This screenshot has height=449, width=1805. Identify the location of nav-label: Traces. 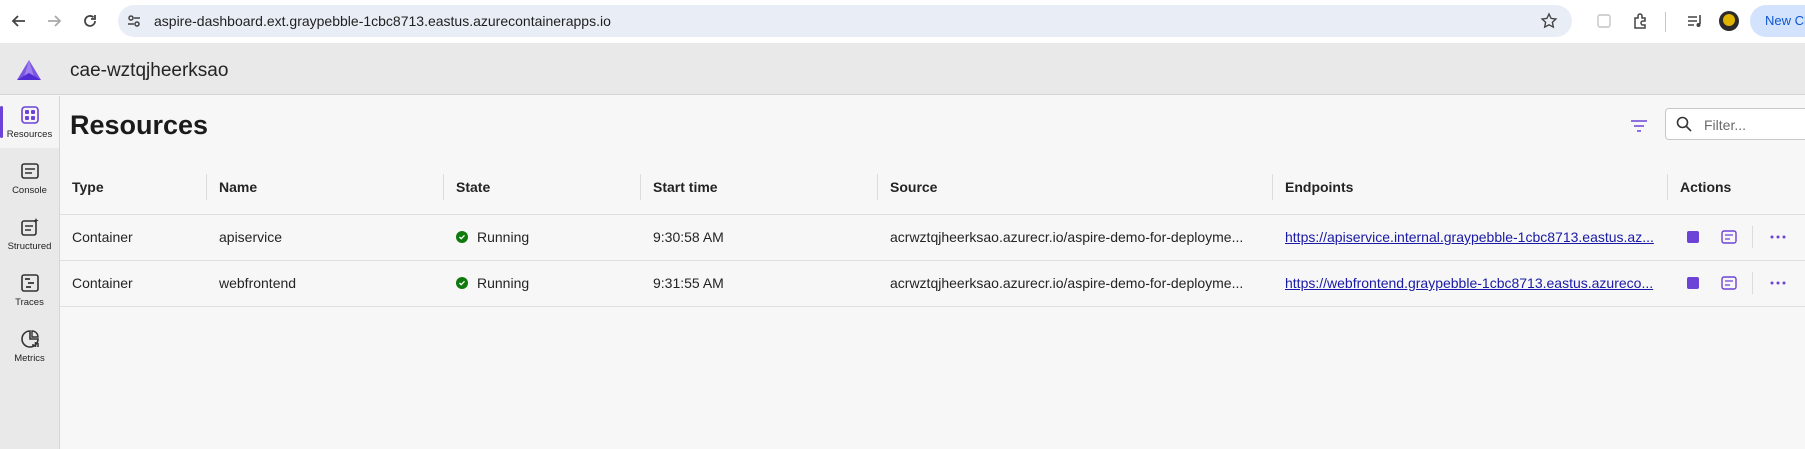
(29, 302).